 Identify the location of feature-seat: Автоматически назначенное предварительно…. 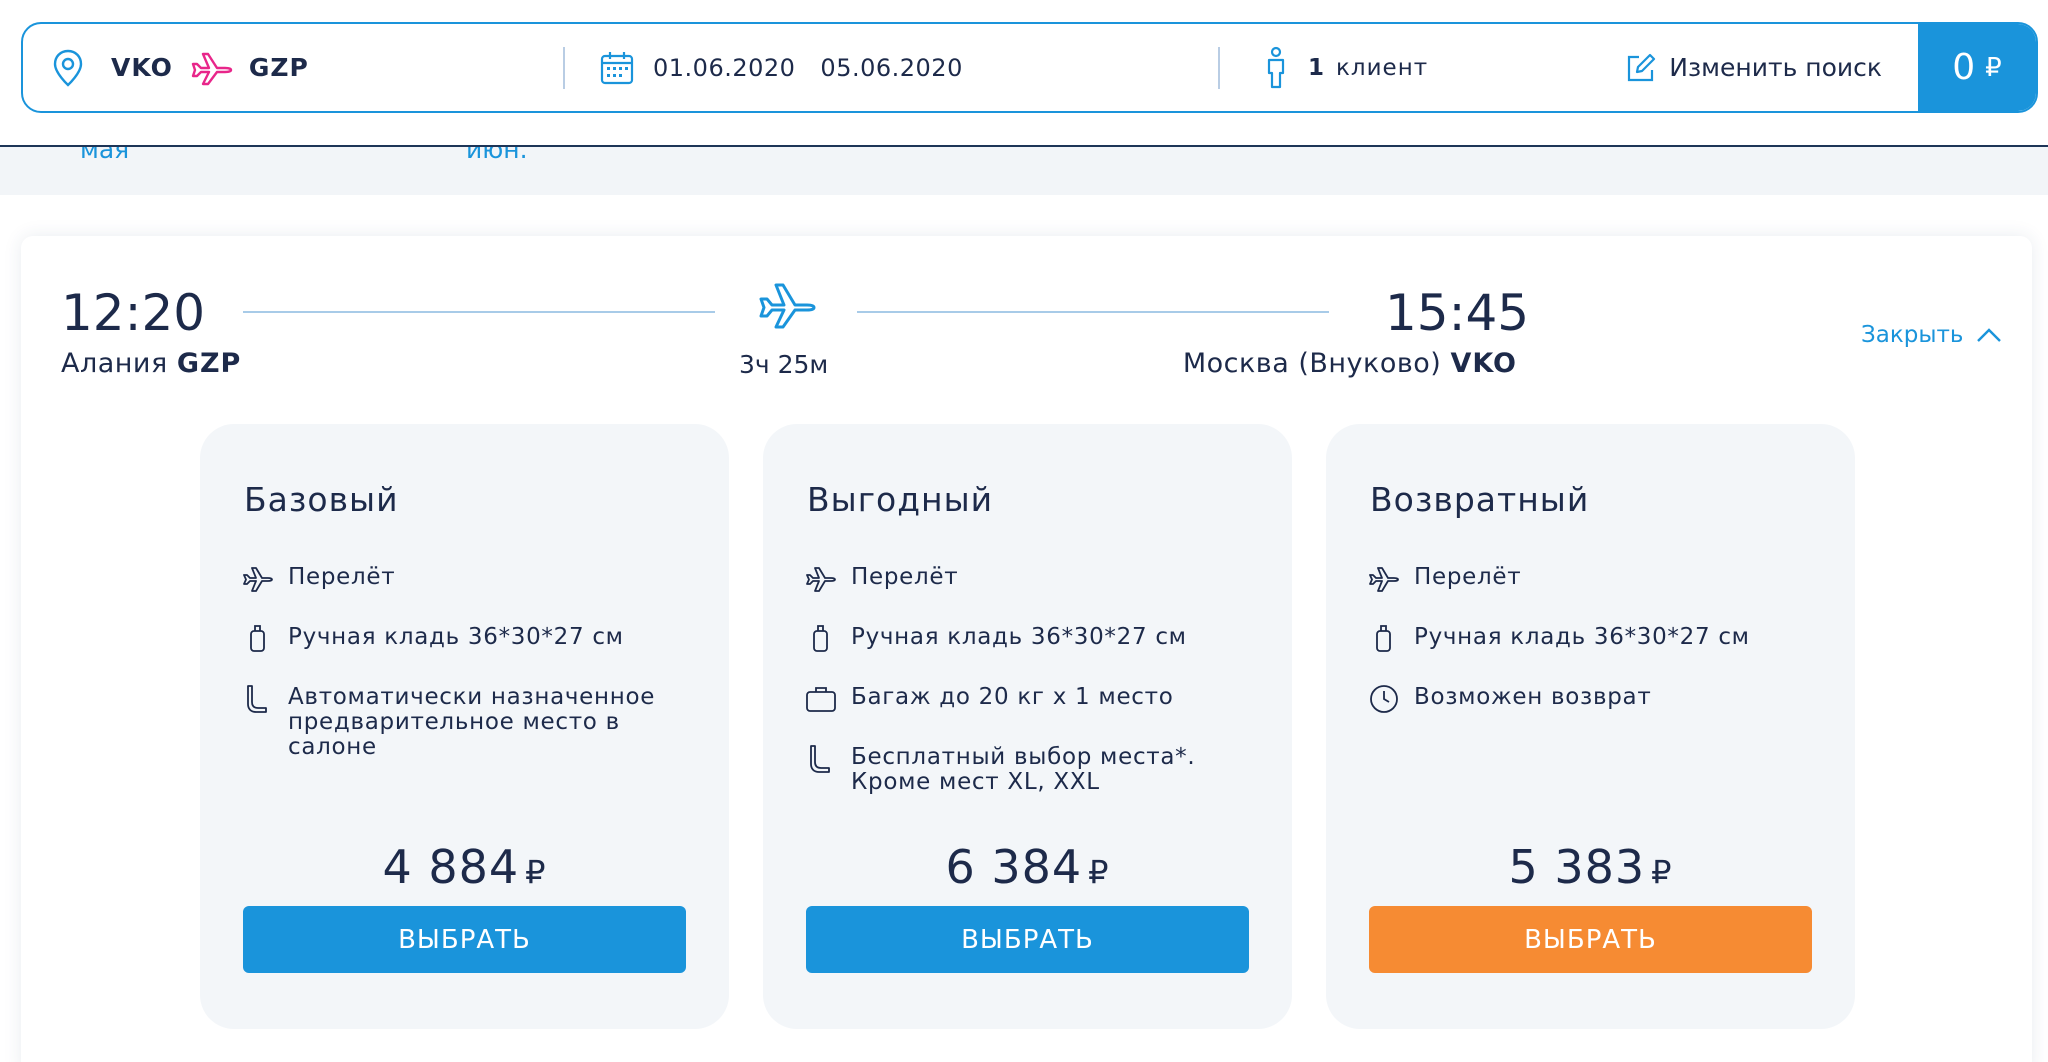
(467, 722).